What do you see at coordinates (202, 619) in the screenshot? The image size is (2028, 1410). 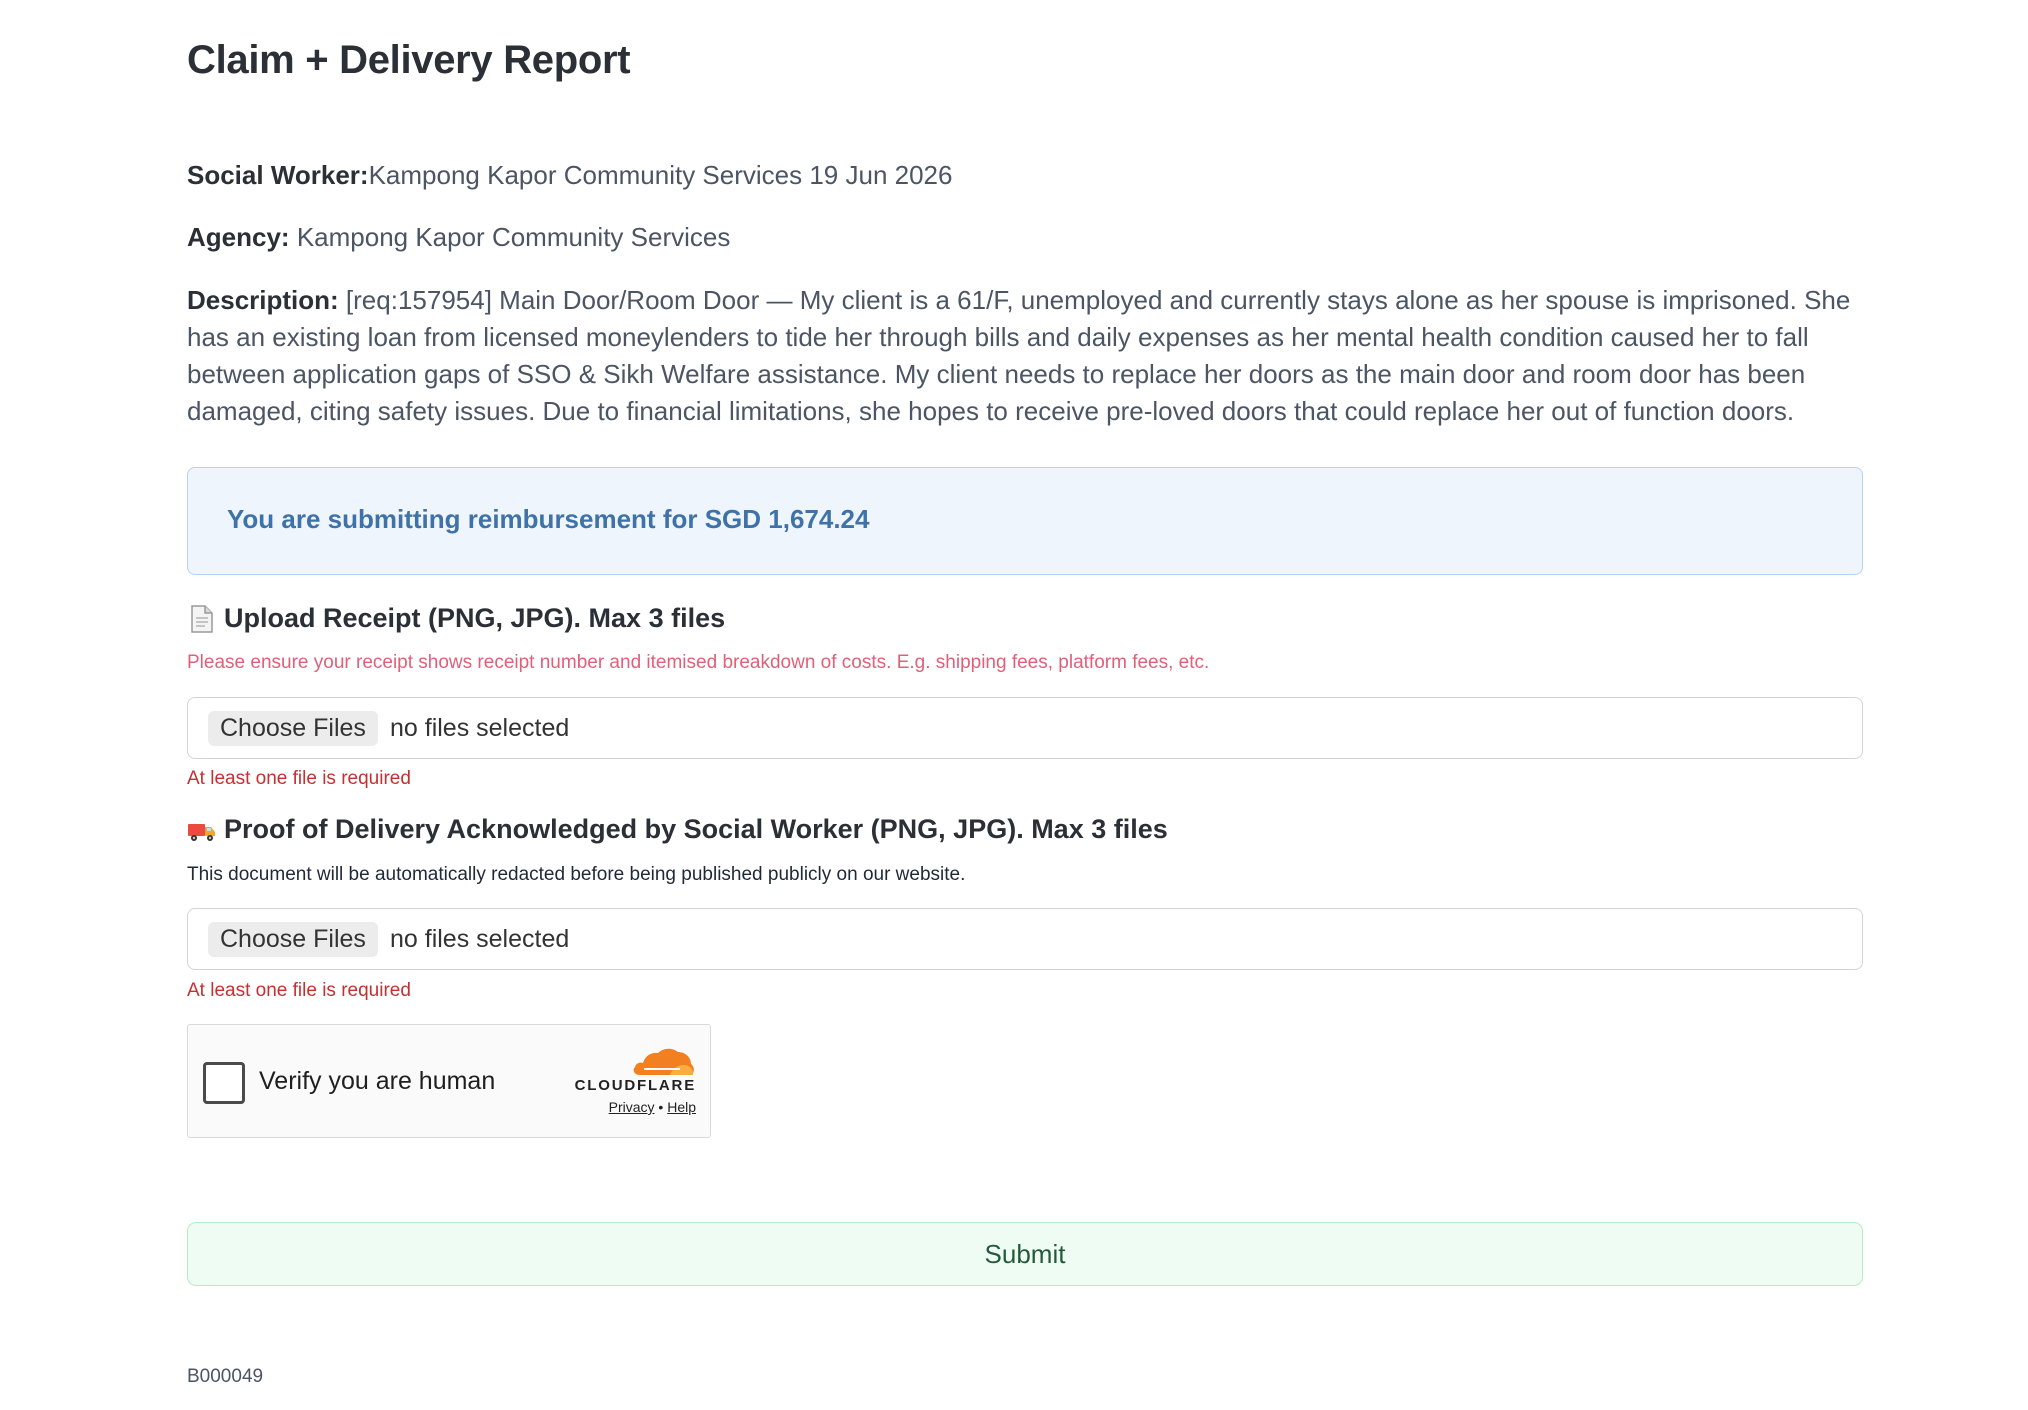 I see `document-icon` at bounding box center [202, 619].